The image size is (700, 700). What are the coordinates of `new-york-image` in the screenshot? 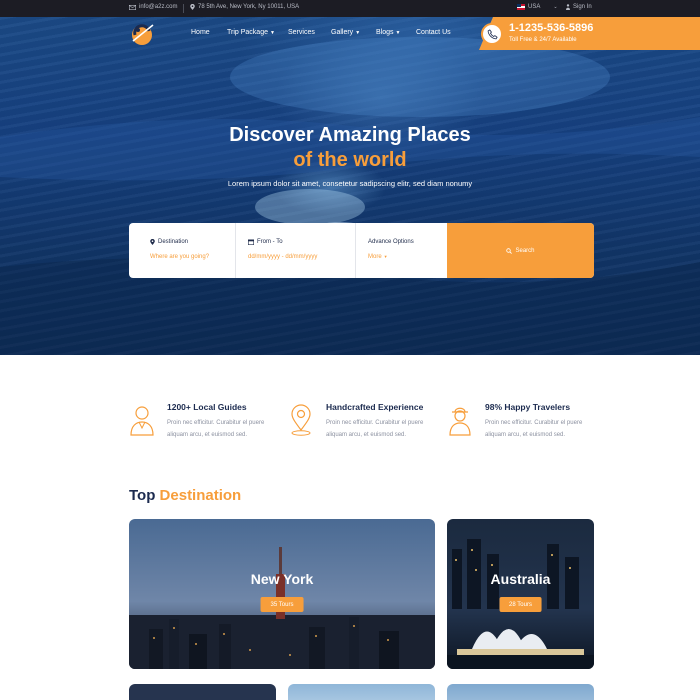 It's located at (282, 594).